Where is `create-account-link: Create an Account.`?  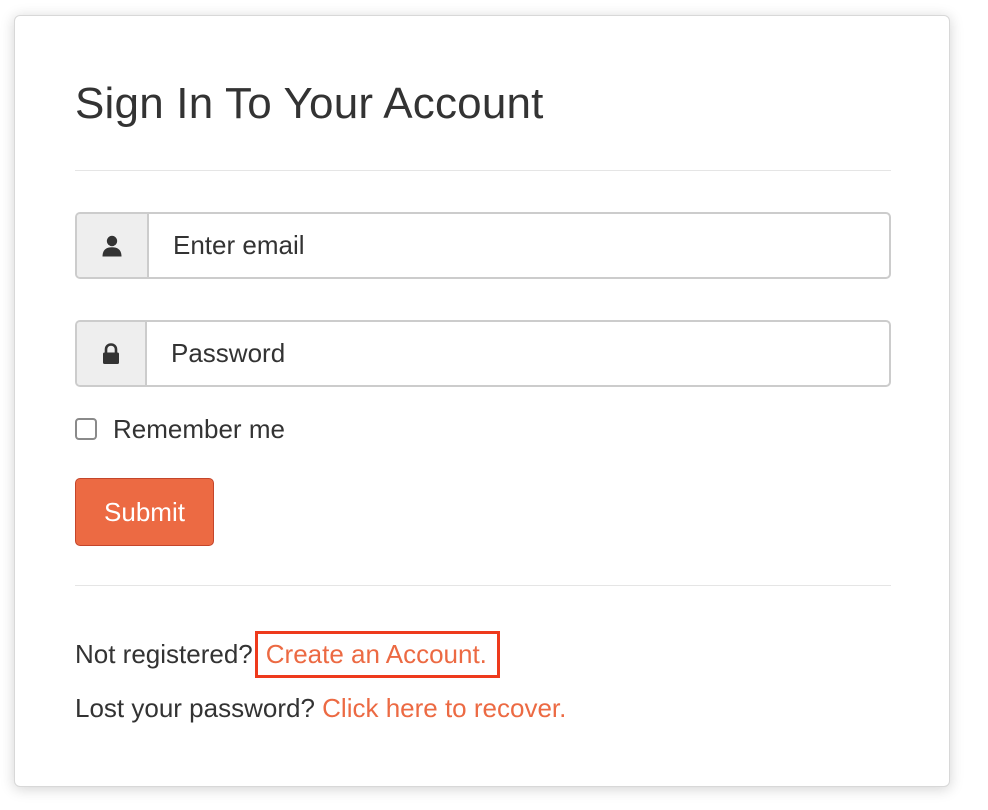 create-account-link: Create an Account. is located at coordinates (376, 654).